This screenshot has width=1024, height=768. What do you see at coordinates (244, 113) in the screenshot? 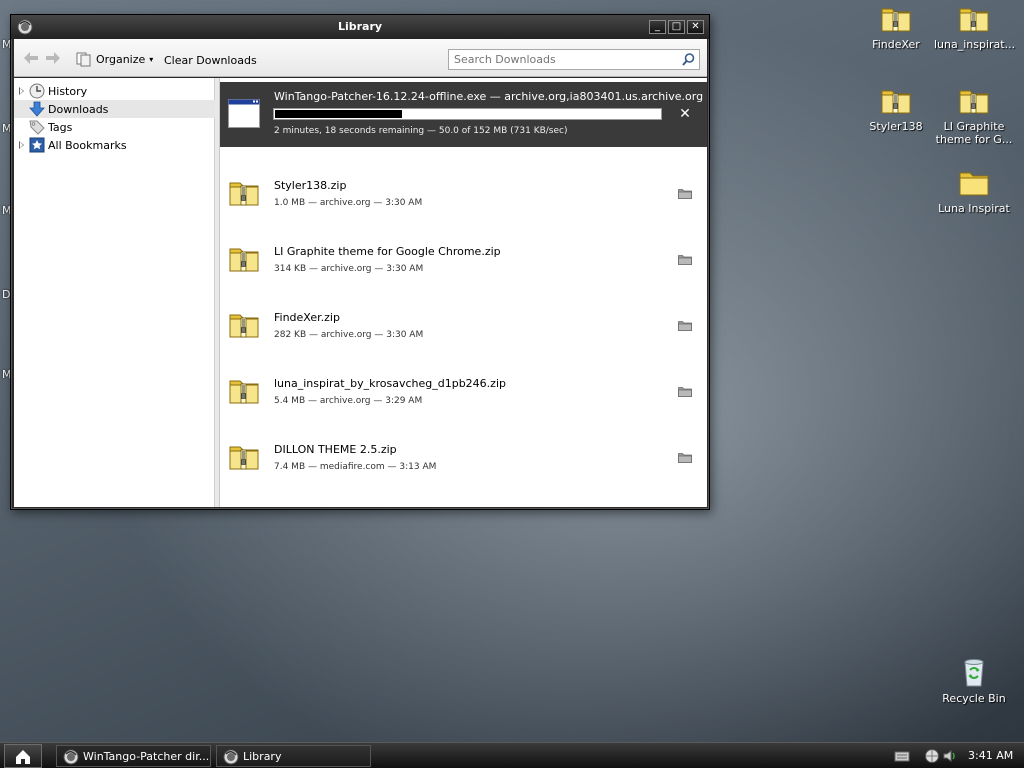
I see `executable-icon` at bounding box center [244, 113].